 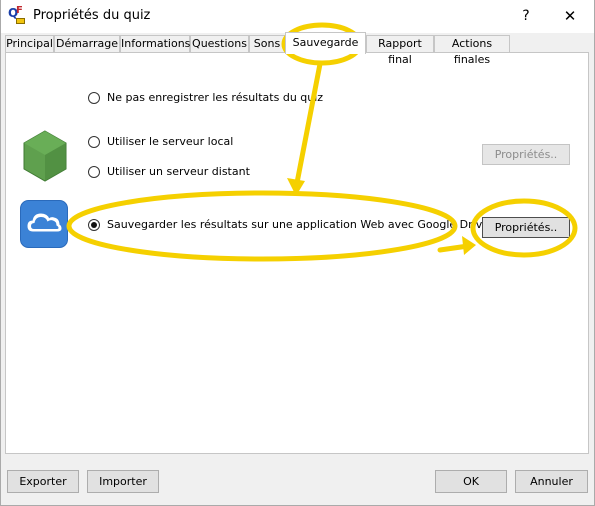 What do you see at coordinates (17, 15) in the screenshot?
I see `app-icon: Q F` at bounding box center [17, 15].